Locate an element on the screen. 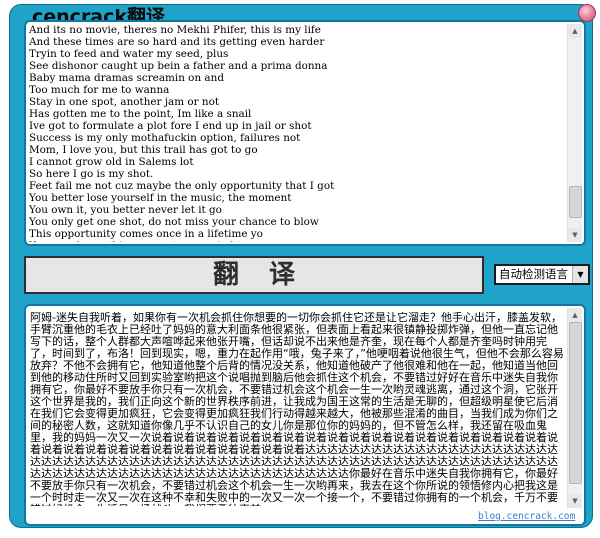  output-scrollbar: ▲ ▼ is located at coordinates (574, 408).